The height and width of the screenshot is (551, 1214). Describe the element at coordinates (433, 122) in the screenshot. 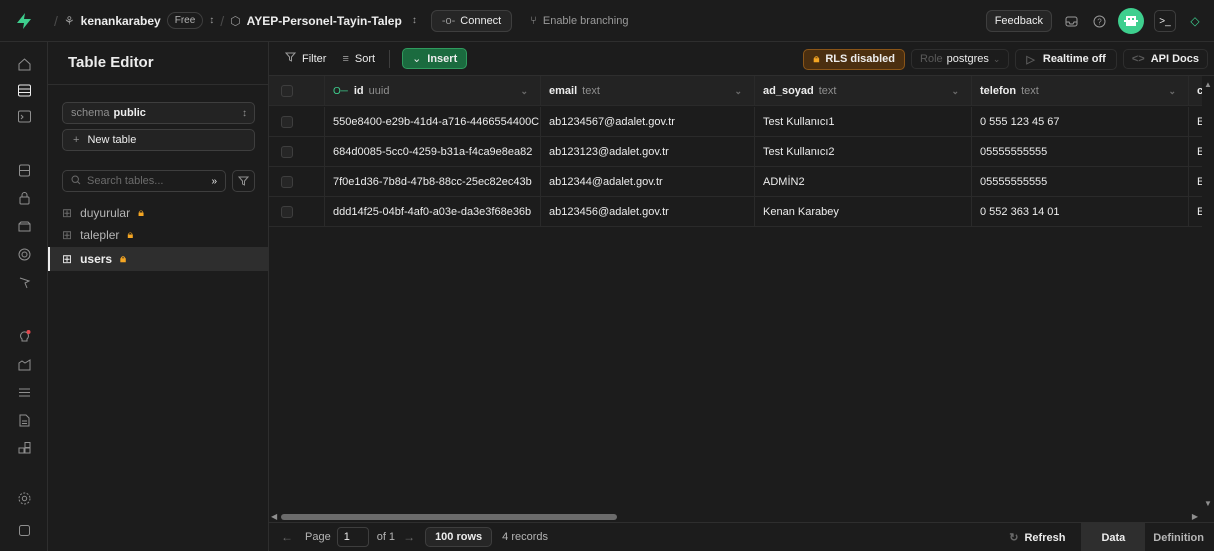

I see `cell-id: 550e8400-e29b-41d4-a716-4466554400C` at that location.